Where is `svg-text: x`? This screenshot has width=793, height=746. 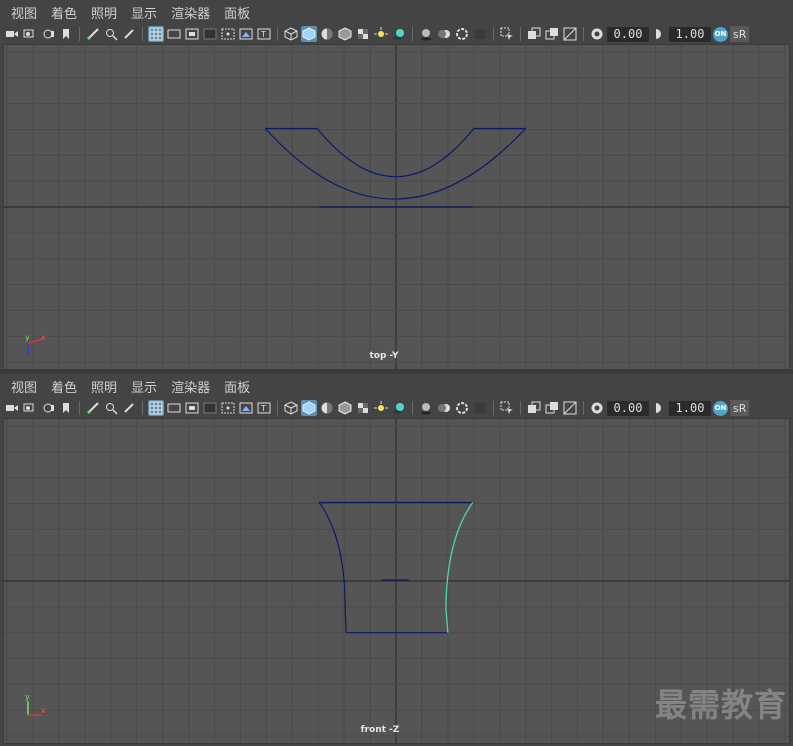
svg-text: x is located at coordinates (43, 710).